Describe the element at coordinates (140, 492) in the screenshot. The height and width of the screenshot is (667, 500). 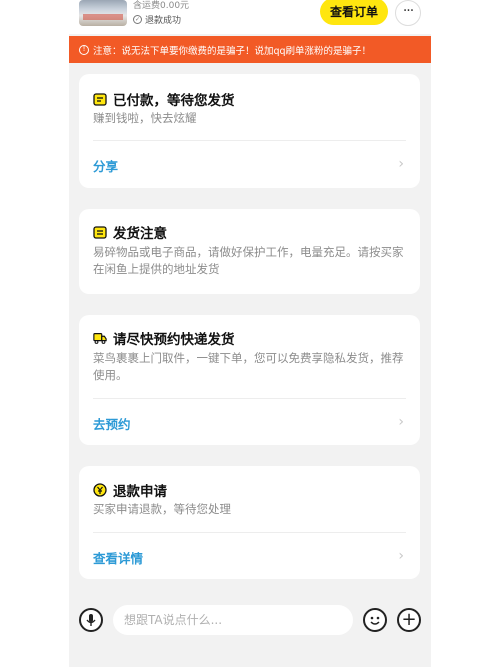
I see `card-title-text: 退款申请` at that location.